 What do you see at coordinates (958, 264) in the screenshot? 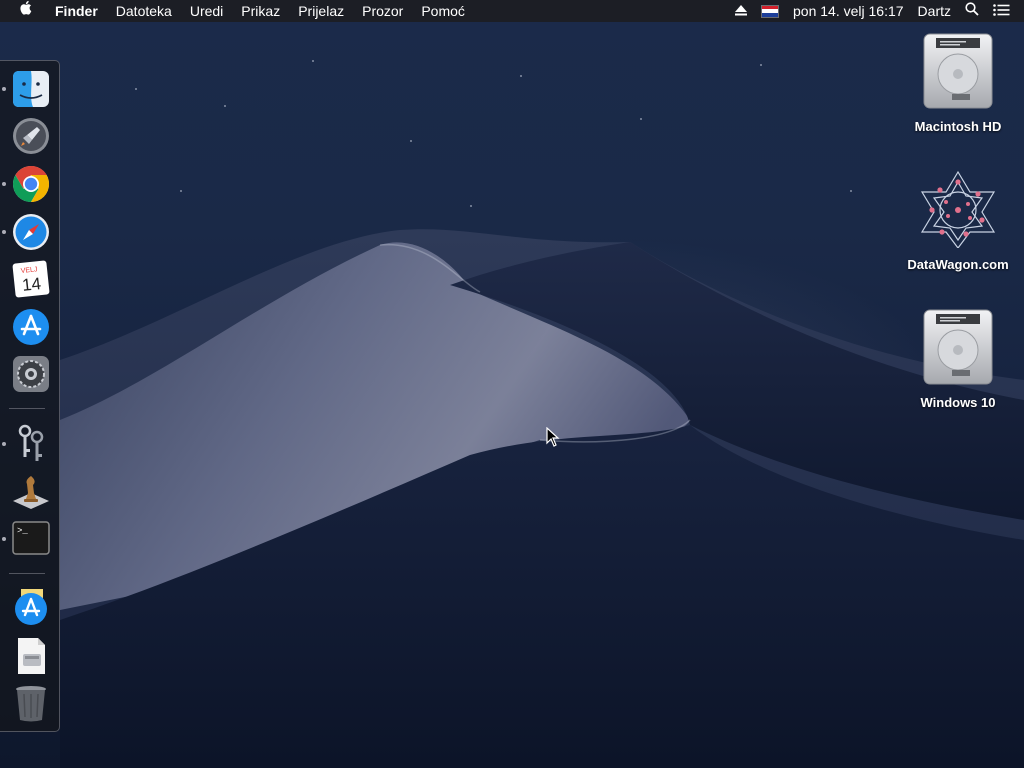
I see `desktop-icon-label: DataWagon.com` at bounding box center [958, 264].